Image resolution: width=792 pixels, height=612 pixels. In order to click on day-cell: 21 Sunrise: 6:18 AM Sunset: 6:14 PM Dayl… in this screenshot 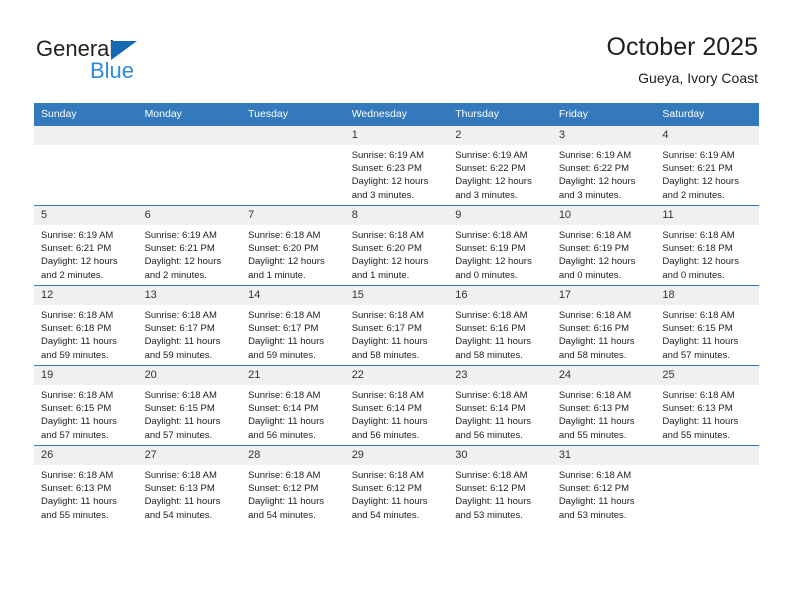, I will do `click(293, 405)`.